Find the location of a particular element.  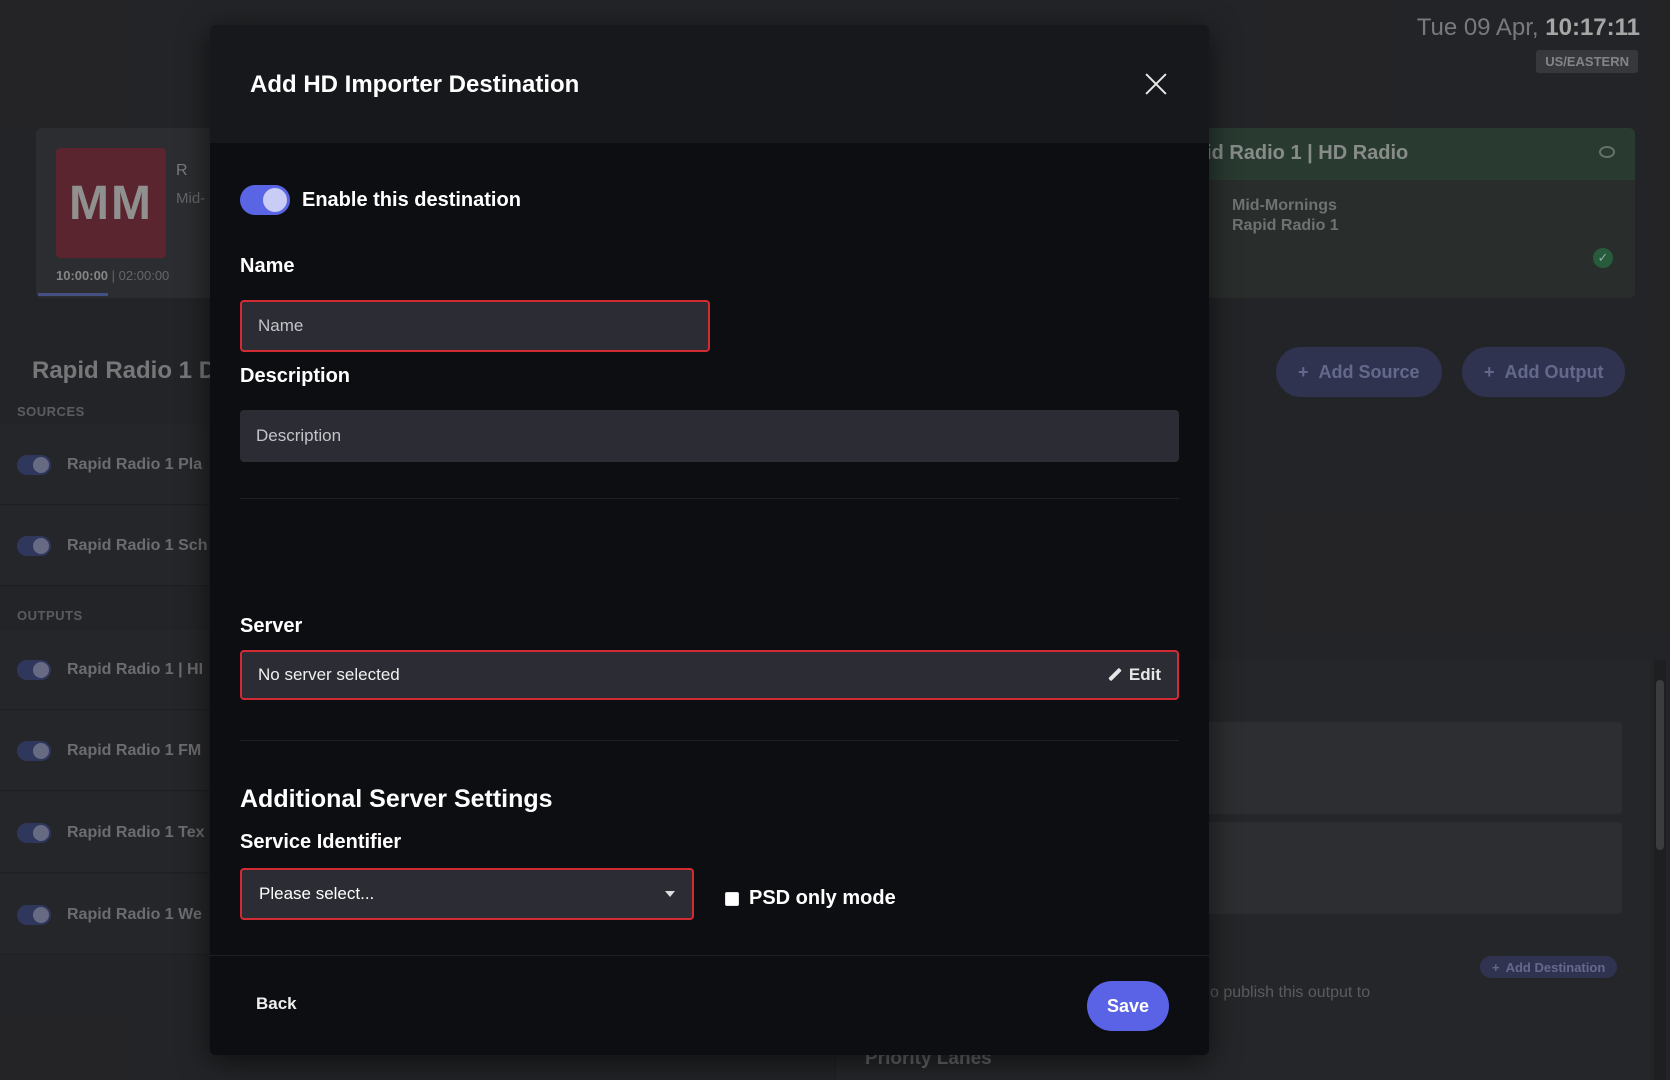

pencil-icon is located at coordinates (1115, 675).